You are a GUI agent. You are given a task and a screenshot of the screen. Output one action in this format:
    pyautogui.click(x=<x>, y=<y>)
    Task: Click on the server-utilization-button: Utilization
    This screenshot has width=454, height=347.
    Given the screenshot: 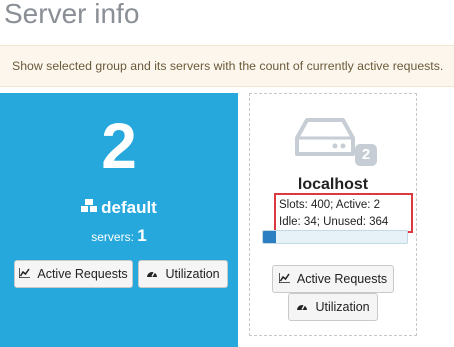 What is the action you would take?
    pyautogui.click(x=333, y=307)
    